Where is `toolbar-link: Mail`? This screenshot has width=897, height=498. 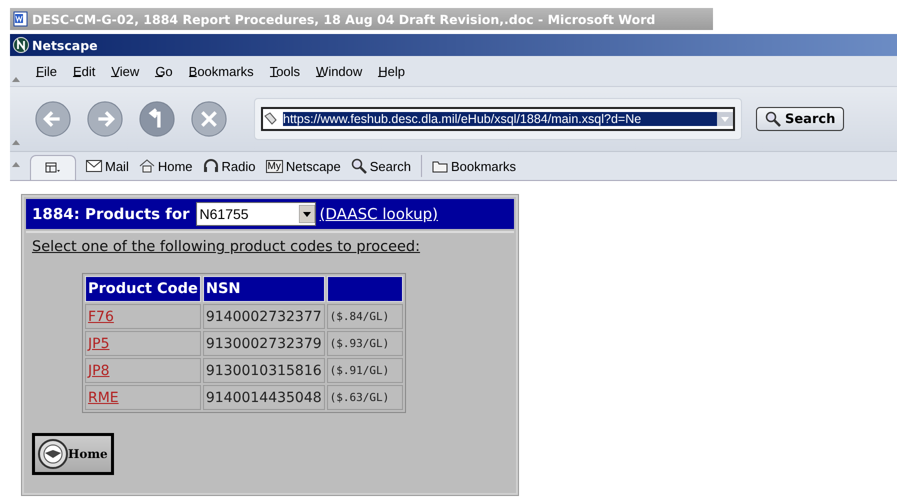
toolbar-link: Mail is located at coordinates (107, 166).